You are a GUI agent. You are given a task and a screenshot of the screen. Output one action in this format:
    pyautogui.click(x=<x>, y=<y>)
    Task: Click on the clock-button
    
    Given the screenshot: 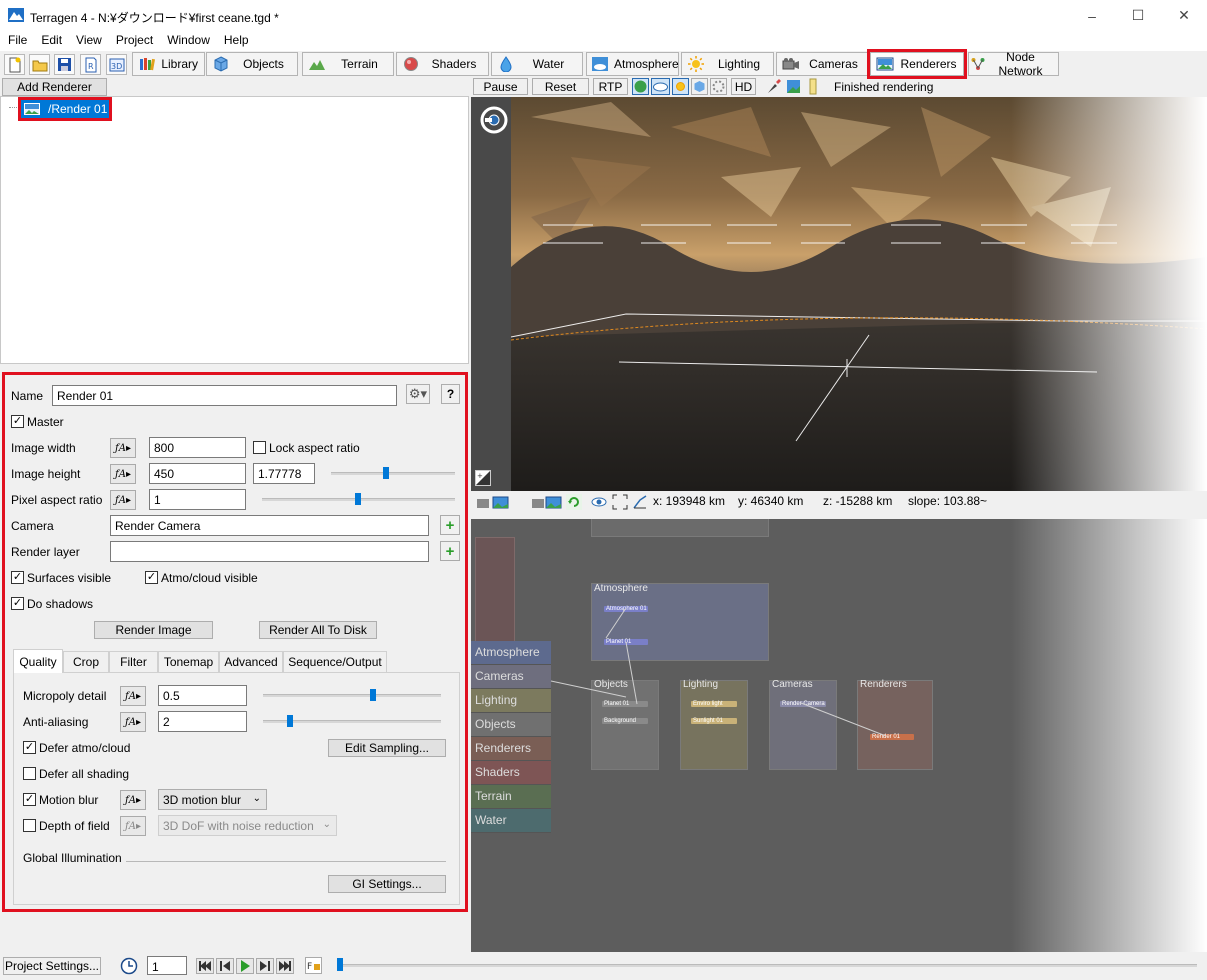 What is the action you would take?
    pyautogui.click(x=129, y=966)
    